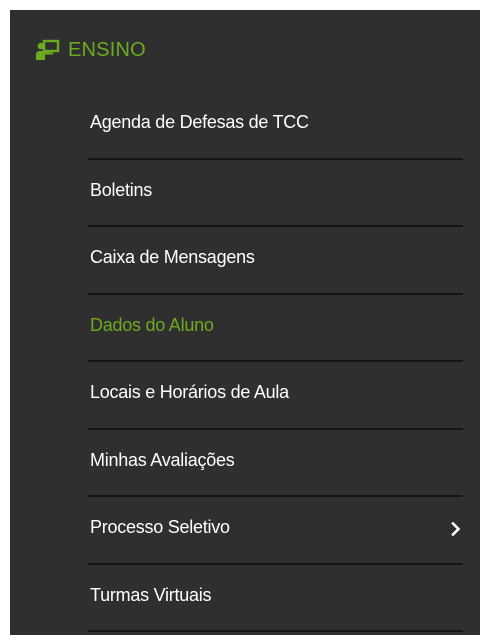  I want to click on chevron-right-icon, so click(456, 529).